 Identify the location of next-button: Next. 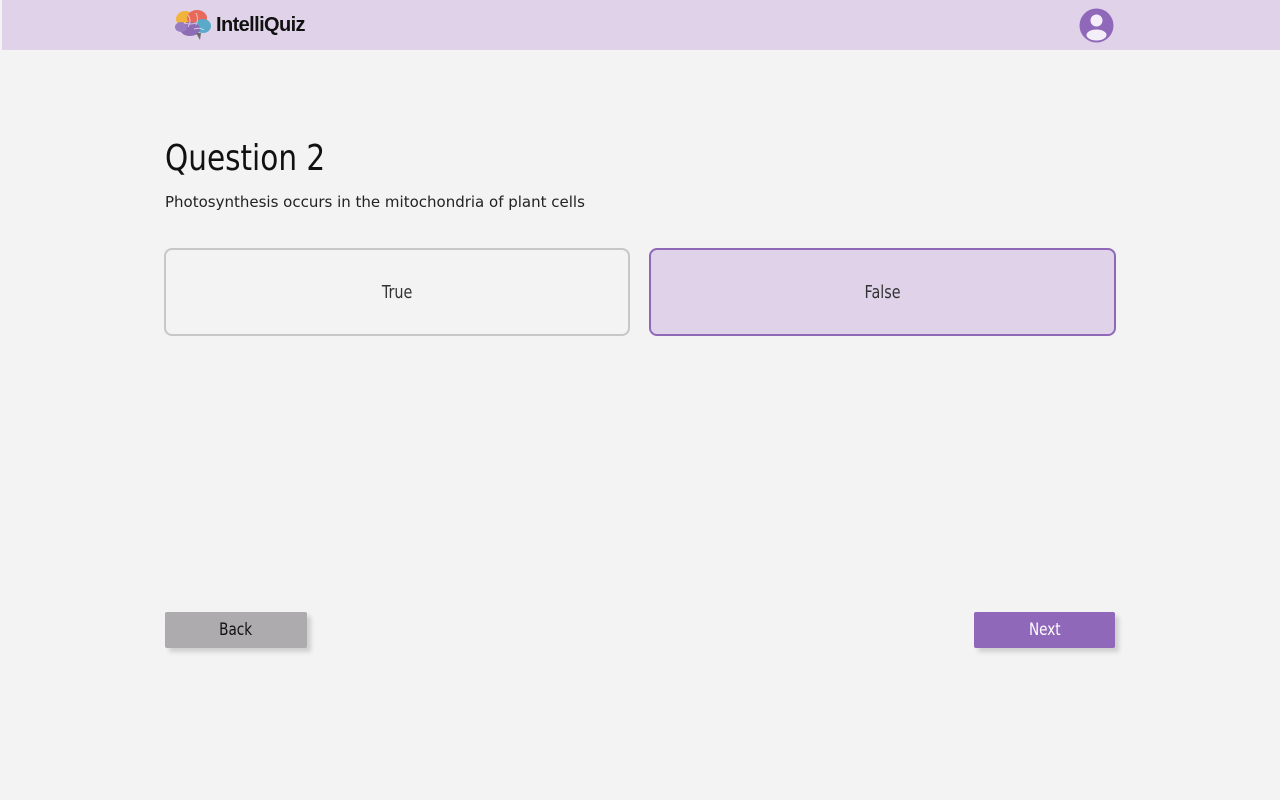
(1044, 630).